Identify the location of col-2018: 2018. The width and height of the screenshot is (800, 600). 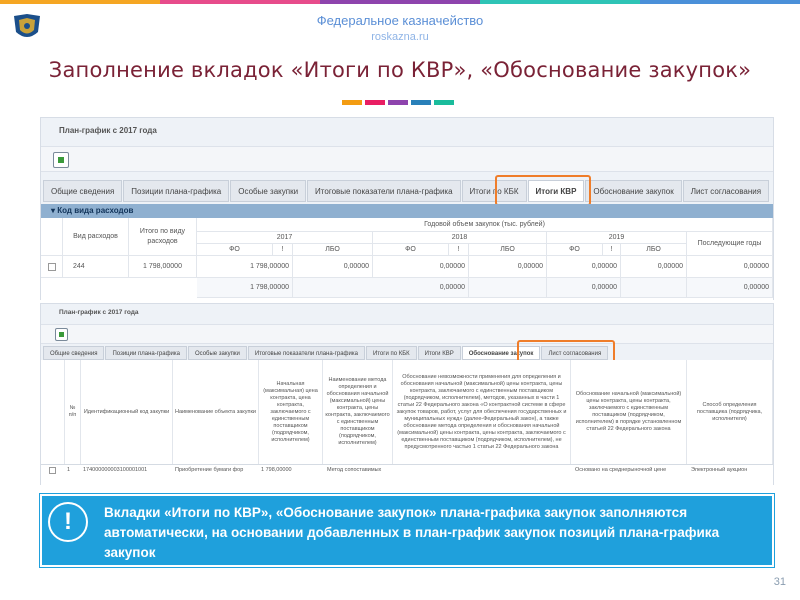
(460, 238).